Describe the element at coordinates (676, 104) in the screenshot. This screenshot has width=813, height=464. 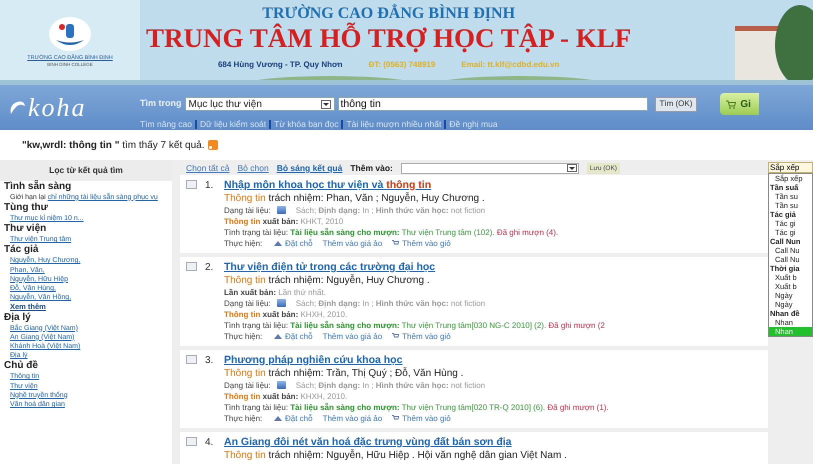
I see `search-button: Tìm (OK)` at that location.